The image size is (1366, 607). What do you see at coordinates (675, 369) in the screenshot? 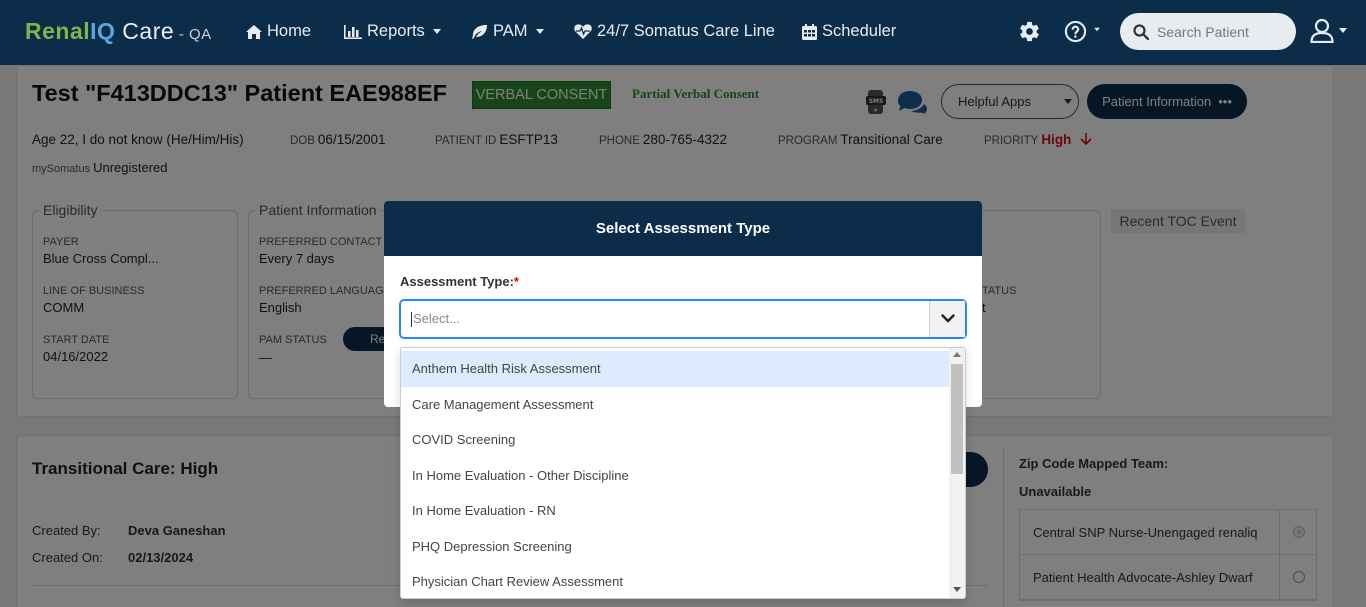
I see `option-anthem-hra: Anthem Health Risk Assessment` at bounding box center [675, 369].